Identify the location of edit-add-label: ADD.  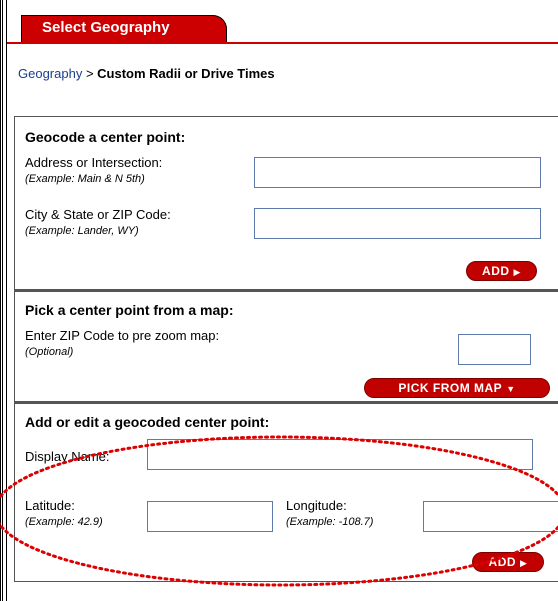
(502, 562).